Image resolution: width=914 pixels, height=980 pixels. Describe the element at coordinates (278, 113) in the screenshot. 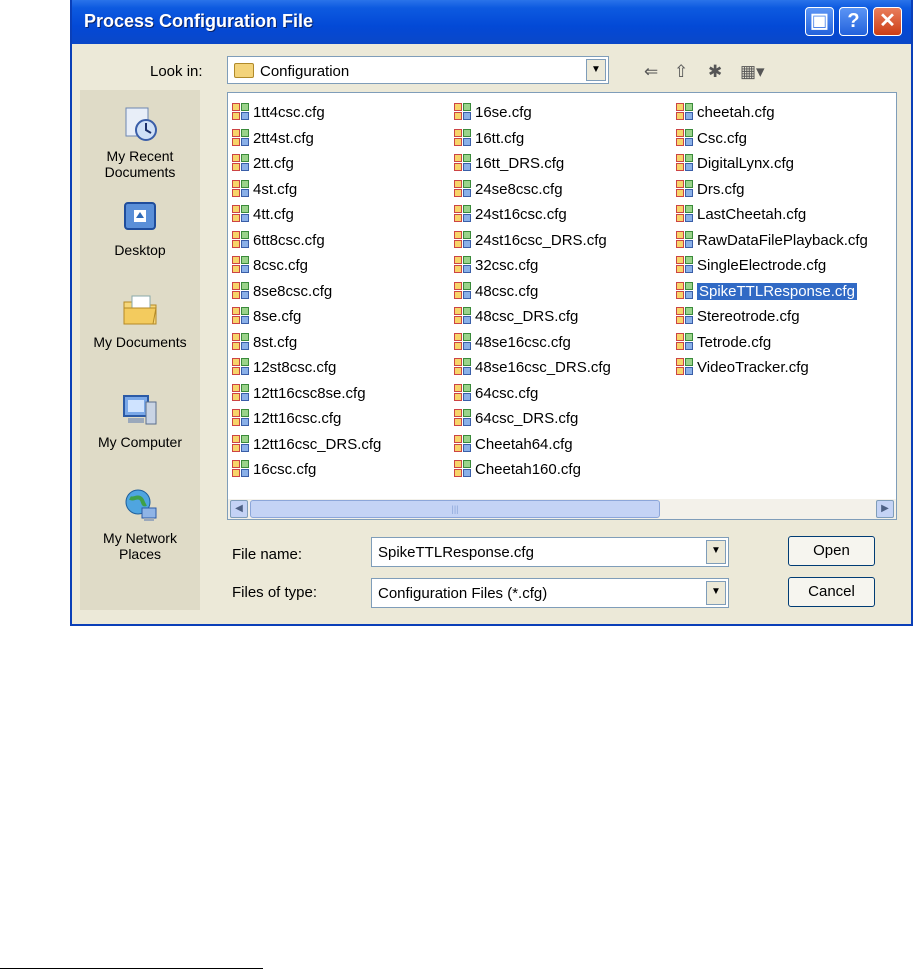

I see `file-item: 1tt4csc.cfg` at that location.